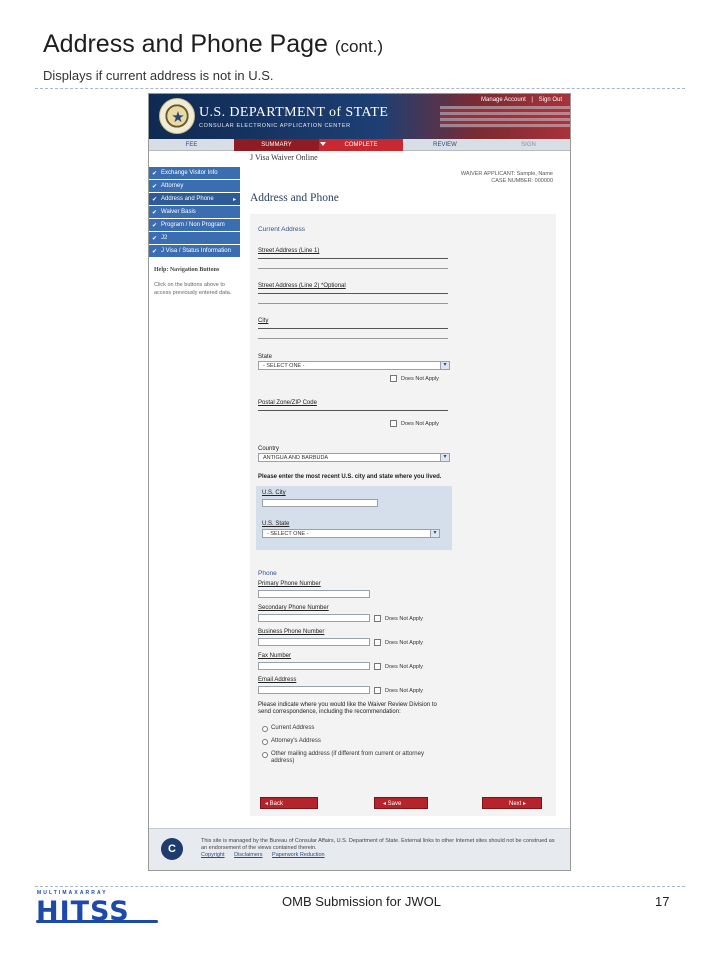 The height and width of the screenshot is (959, 719). What do you see at coordinates (248, 855) in the screenshot?
I see `disclaimers-link: Disclaimers` at bounding box center [248, 855].